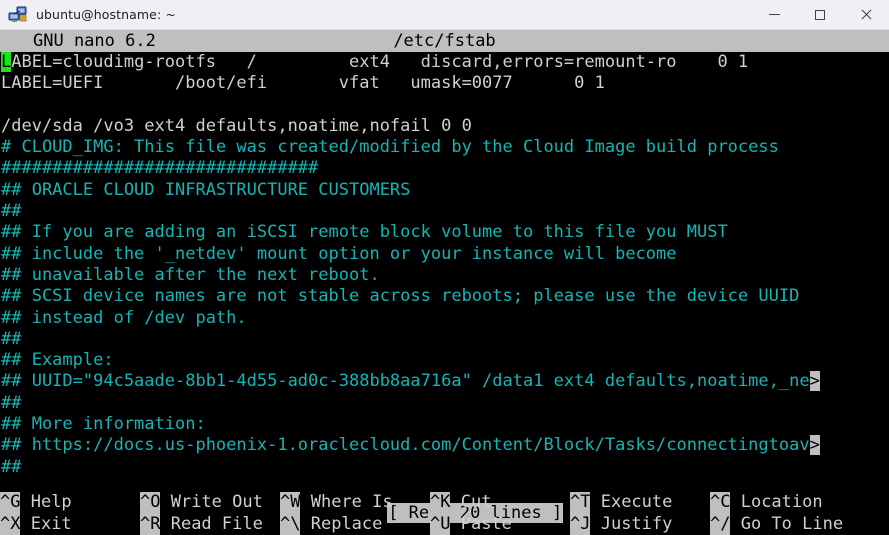 Image resolution: width=889 pixels, height=535 pixels. I want to click on nano-filename-label: /etc/fstab, so click(444, 41).